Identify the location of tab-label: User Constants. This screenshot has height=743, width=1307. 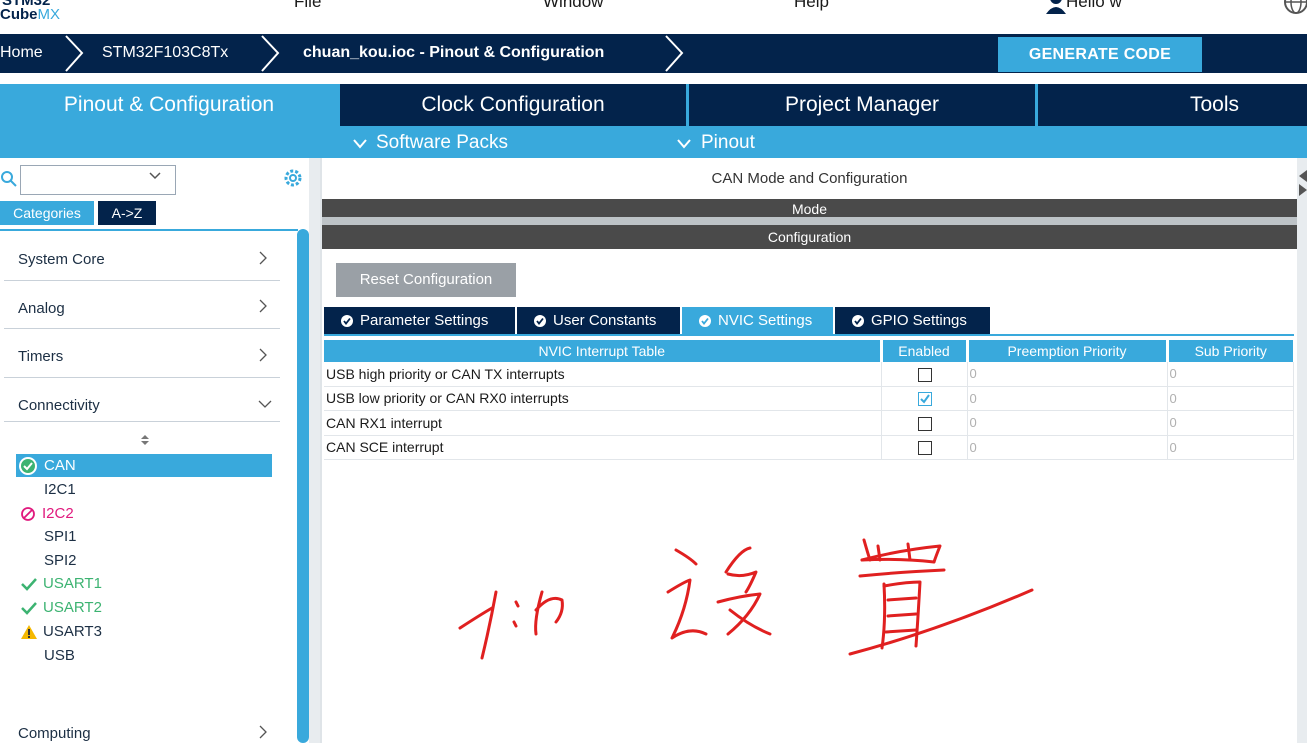
(605, 320).